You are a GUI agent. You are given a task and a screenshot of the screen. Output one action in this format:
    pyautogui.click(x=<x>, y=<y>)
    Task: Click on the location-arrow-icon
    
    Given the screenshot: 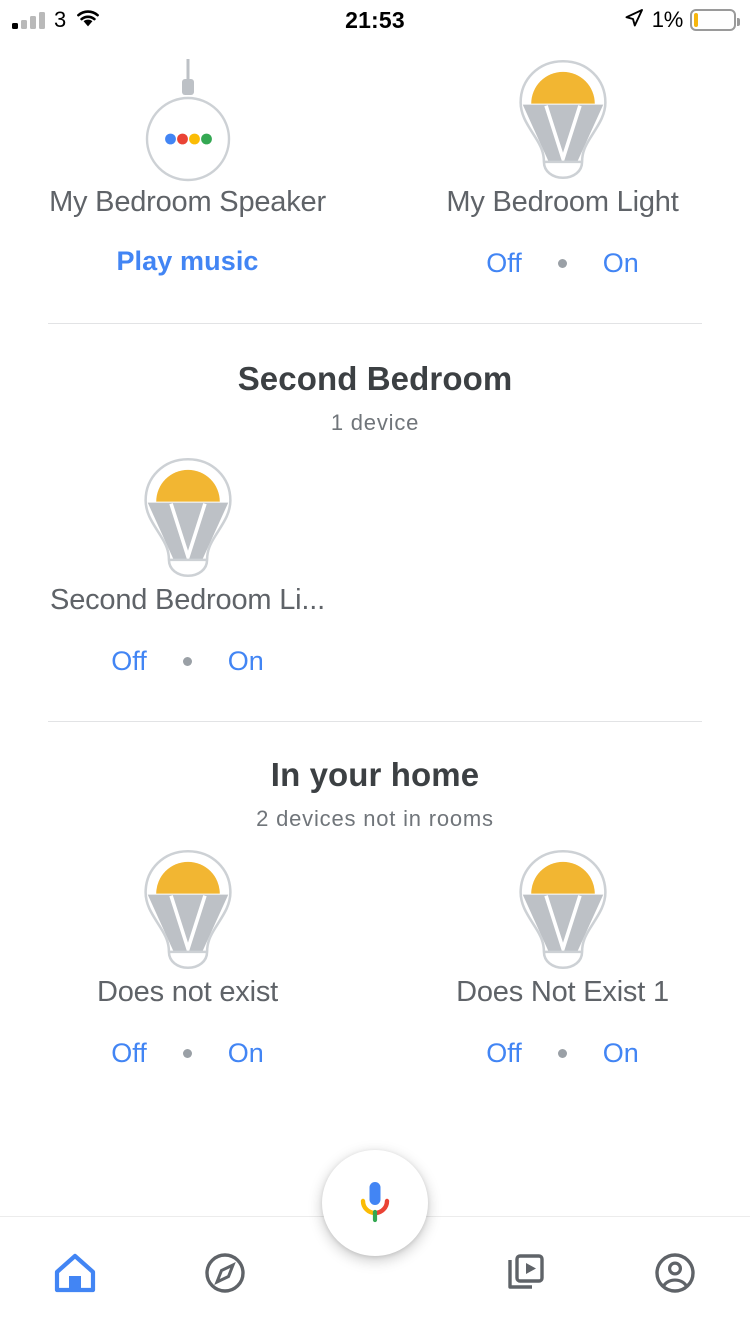 What is the action you would take?
    pyautogui.click(x=634, y=20)
    